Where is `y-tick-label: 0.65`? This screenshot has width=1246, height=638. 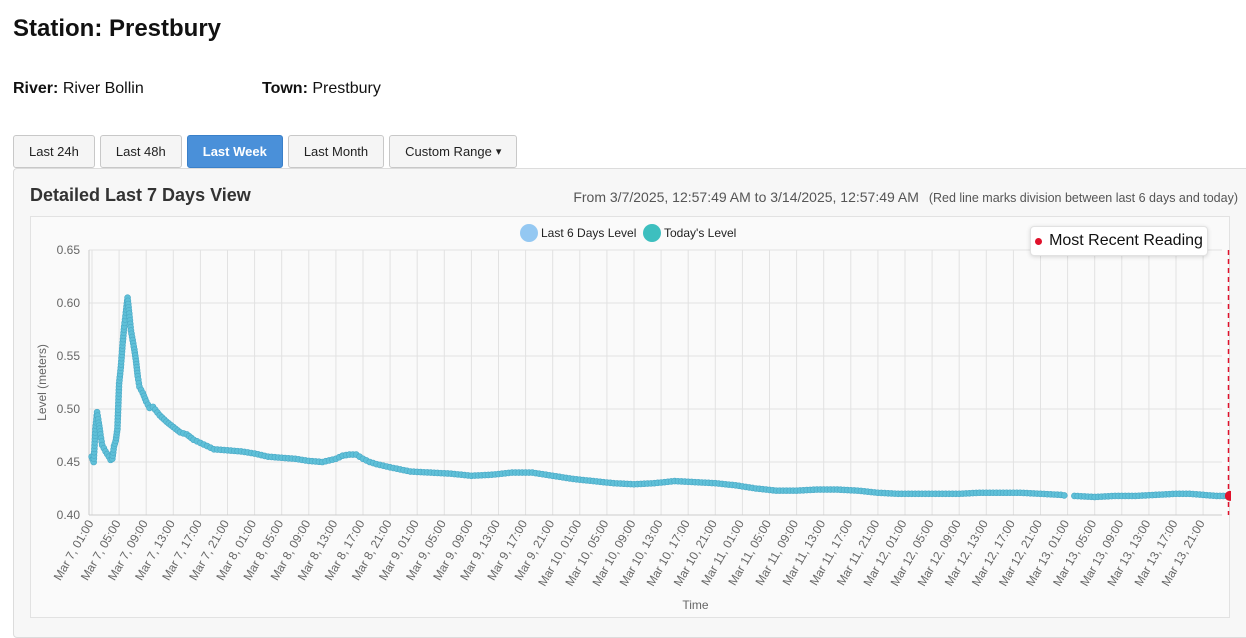 y-tick-label: 0.65 is located at coordinates (69, 250).